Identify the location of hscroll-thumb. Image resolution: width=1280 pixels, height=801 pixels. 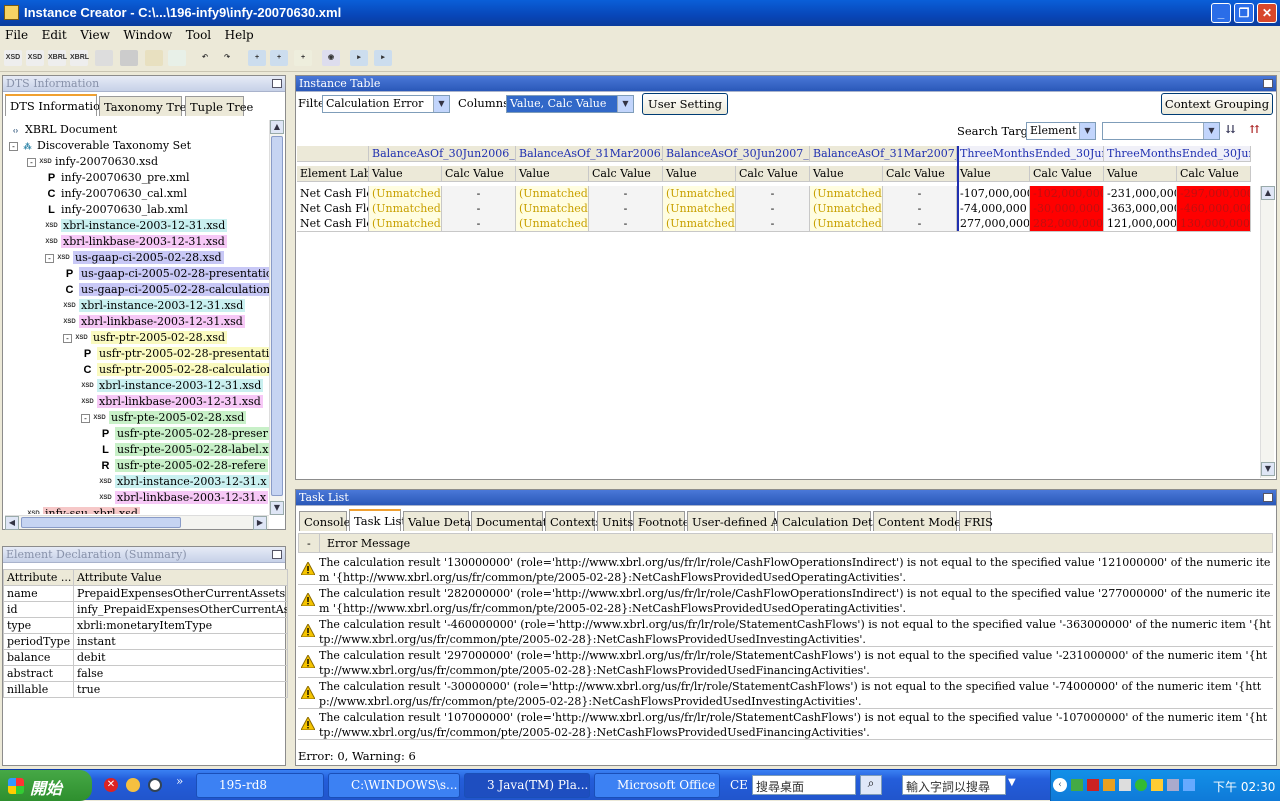
(101, 522).